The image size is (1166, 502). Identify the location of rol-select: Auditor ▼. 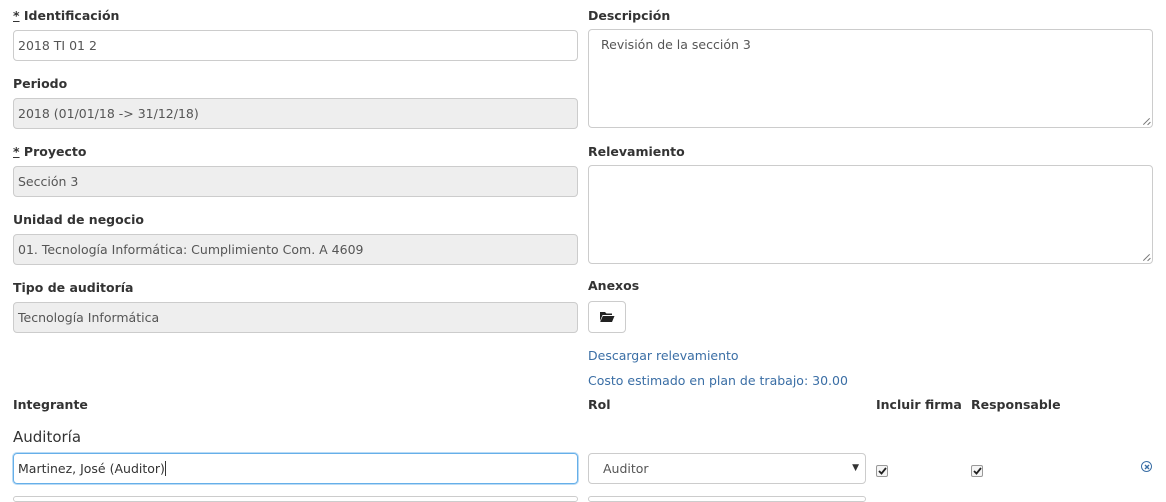
(727, 468).